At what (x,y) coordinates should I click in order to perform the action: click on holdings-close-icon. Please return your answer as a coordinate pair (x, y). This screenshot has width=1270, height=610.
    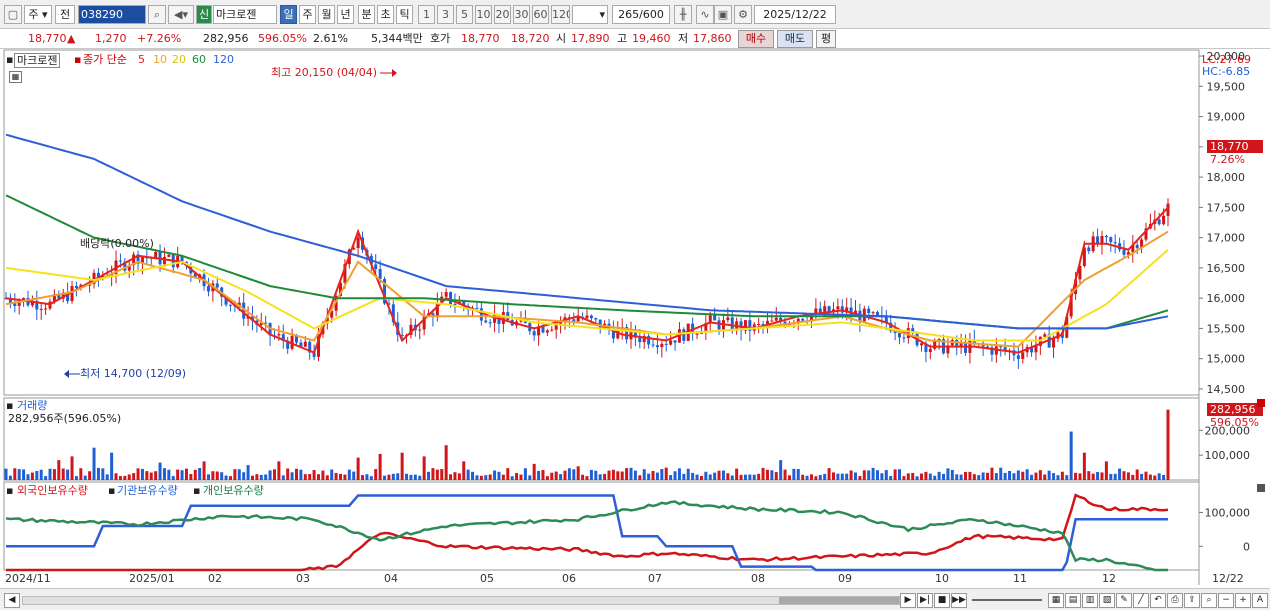
    Looking at the image, I should click on (1261, 488).